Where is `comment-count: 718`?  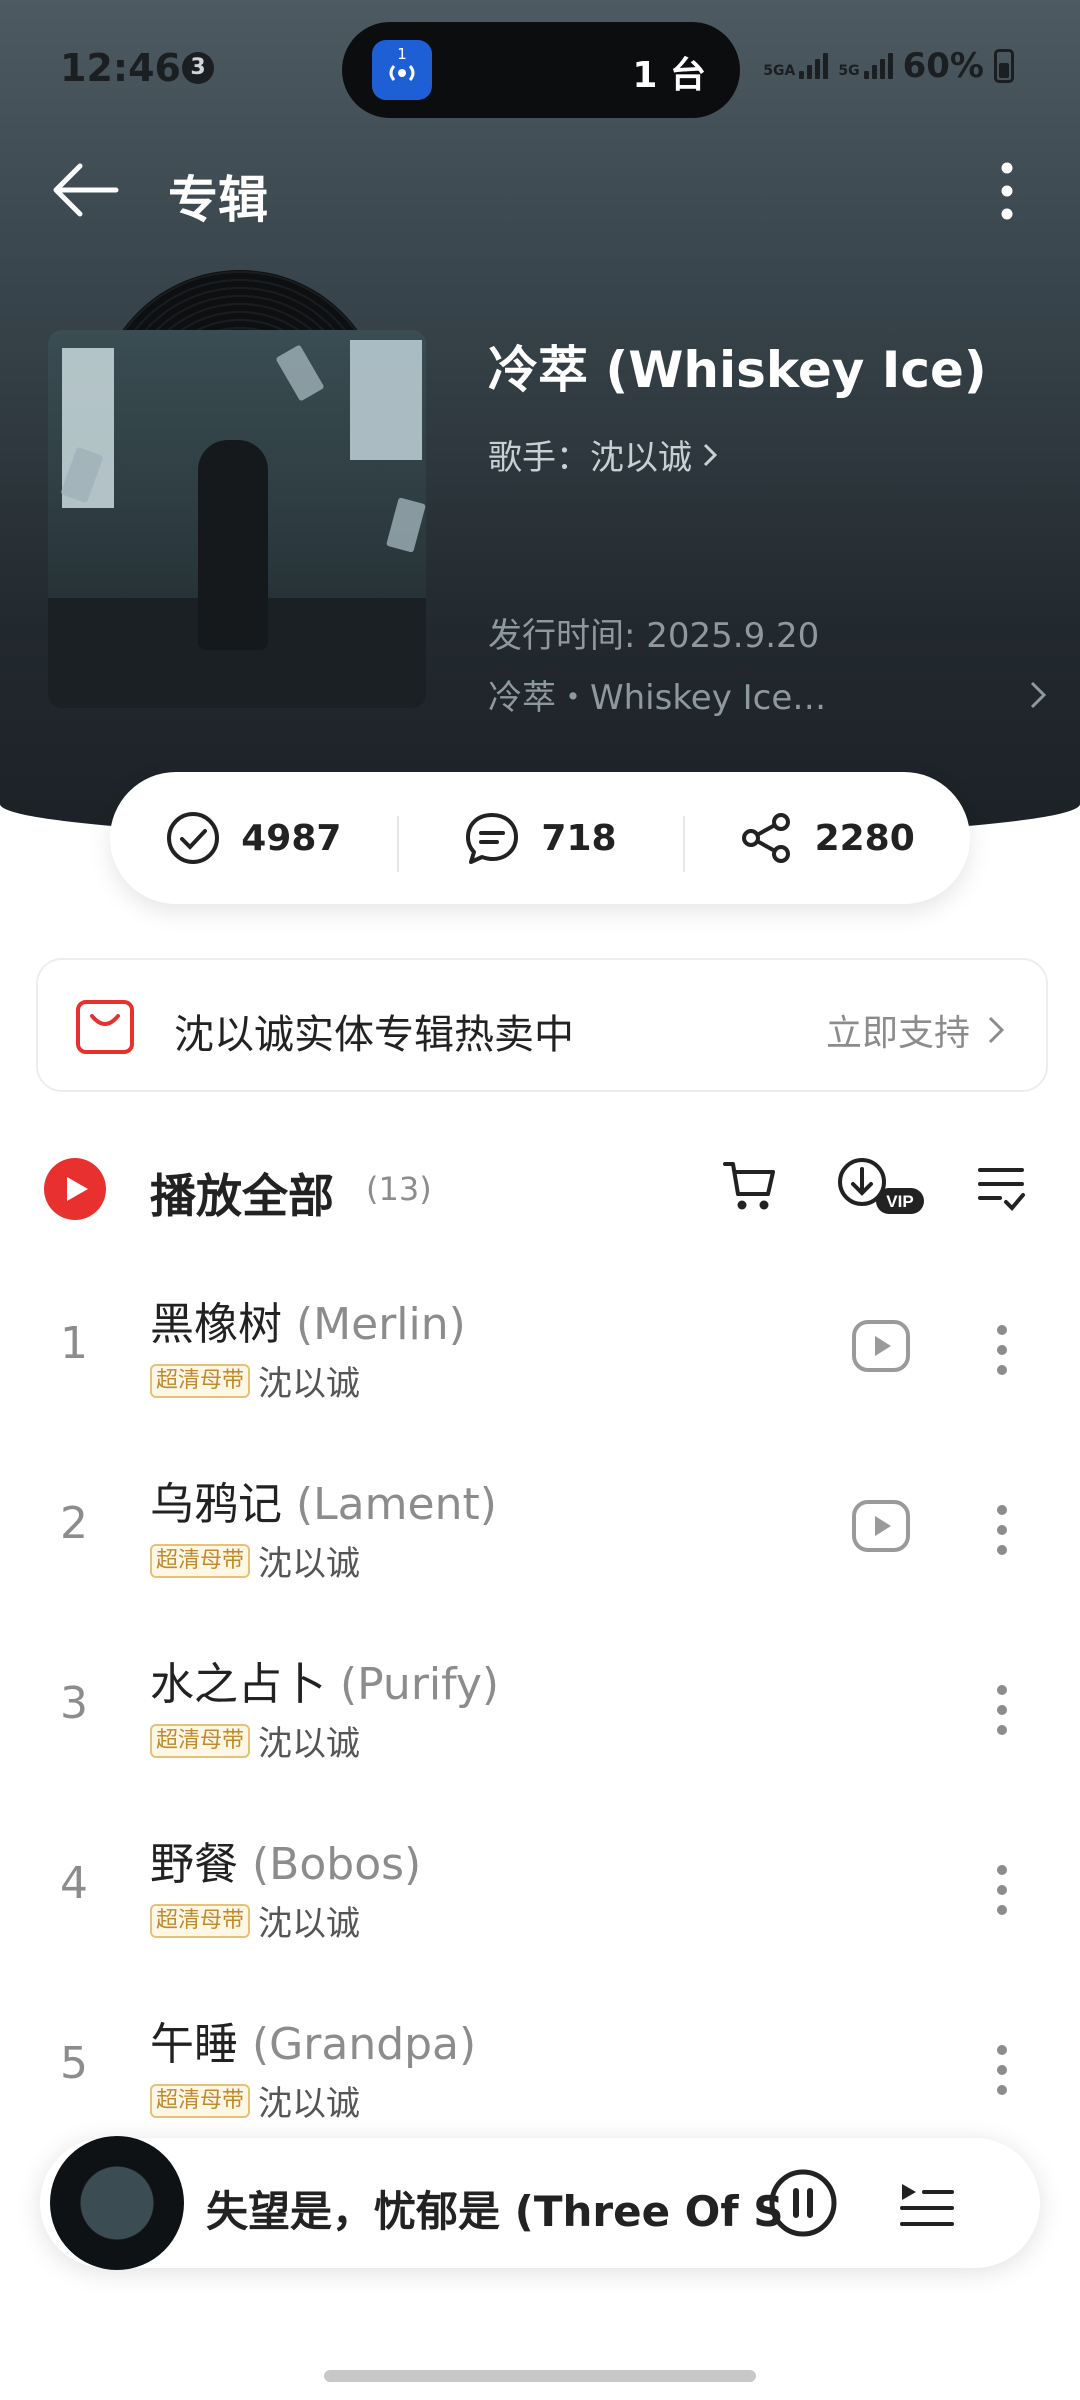
comment-count: 718 is located at coordinates (579, 838).